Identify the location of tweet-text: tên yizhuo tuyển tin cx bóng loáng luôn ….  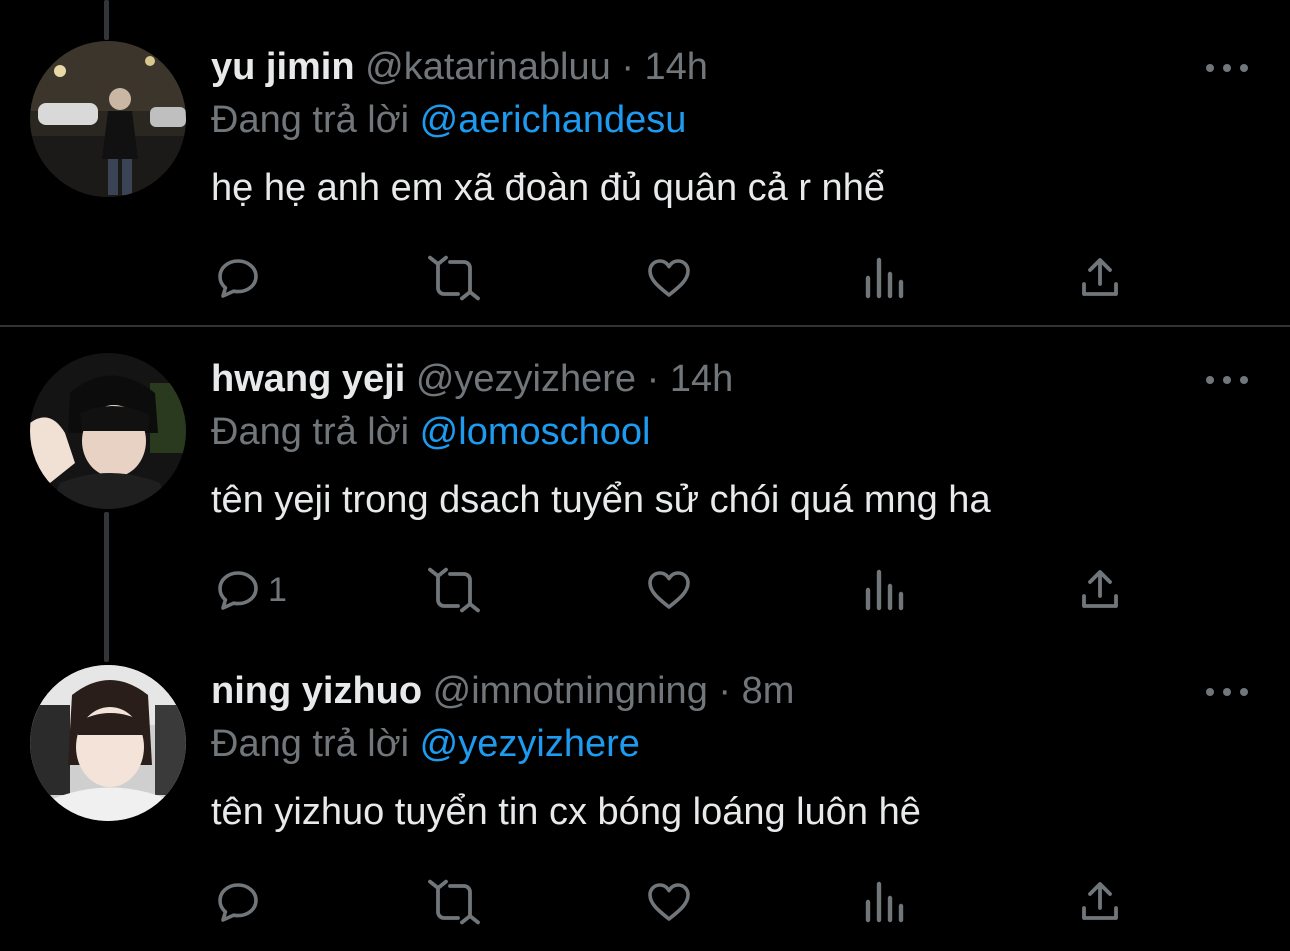
(566, 812).